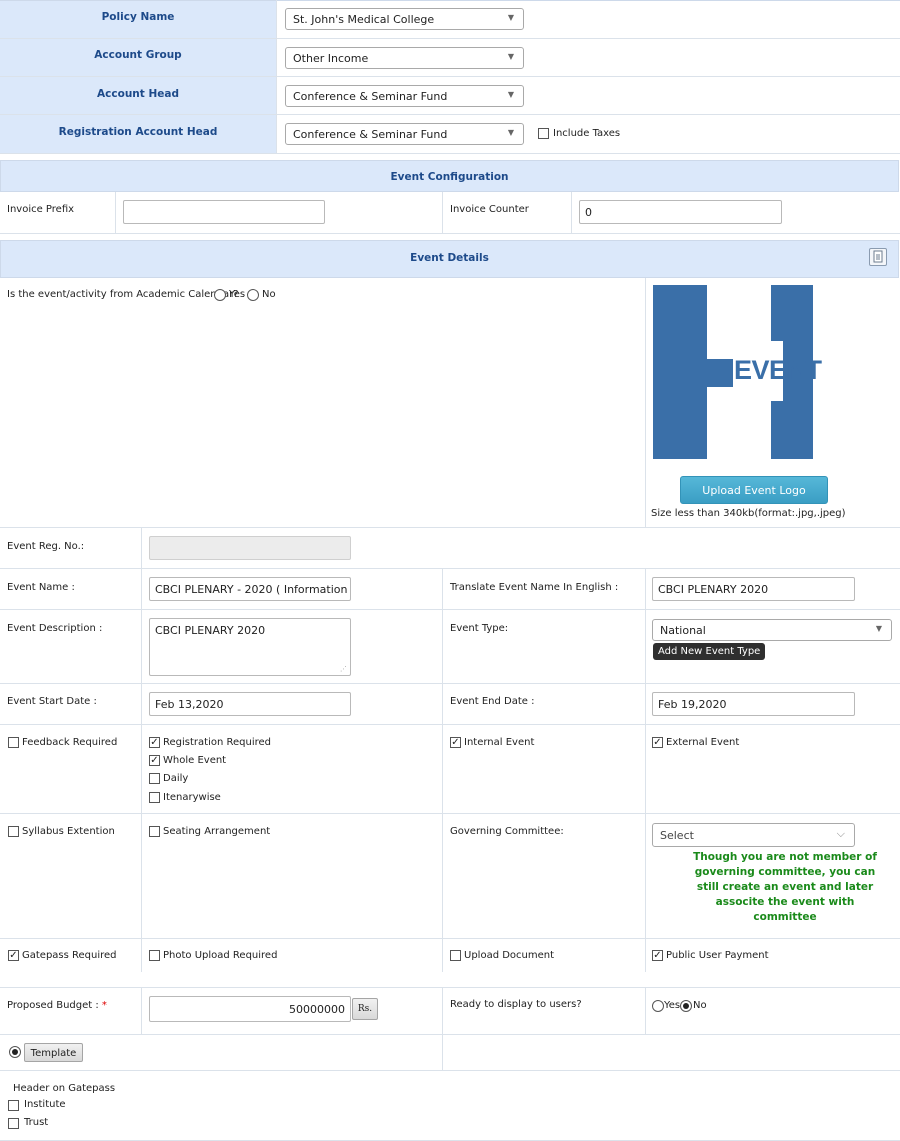 This screenshot has width=900, height=1141. Describe the element at coordinates (154, 955) in the screenshot. I see `photo-upload-required-checkbox` at that location.